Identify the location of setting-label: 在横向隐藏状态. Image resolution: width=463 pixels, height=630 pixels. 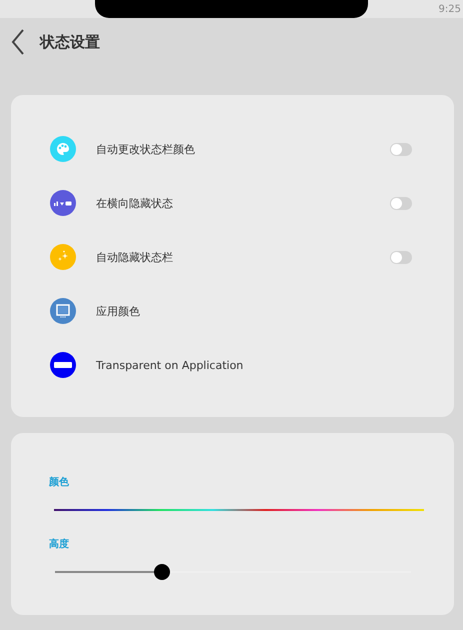
(135, 203).